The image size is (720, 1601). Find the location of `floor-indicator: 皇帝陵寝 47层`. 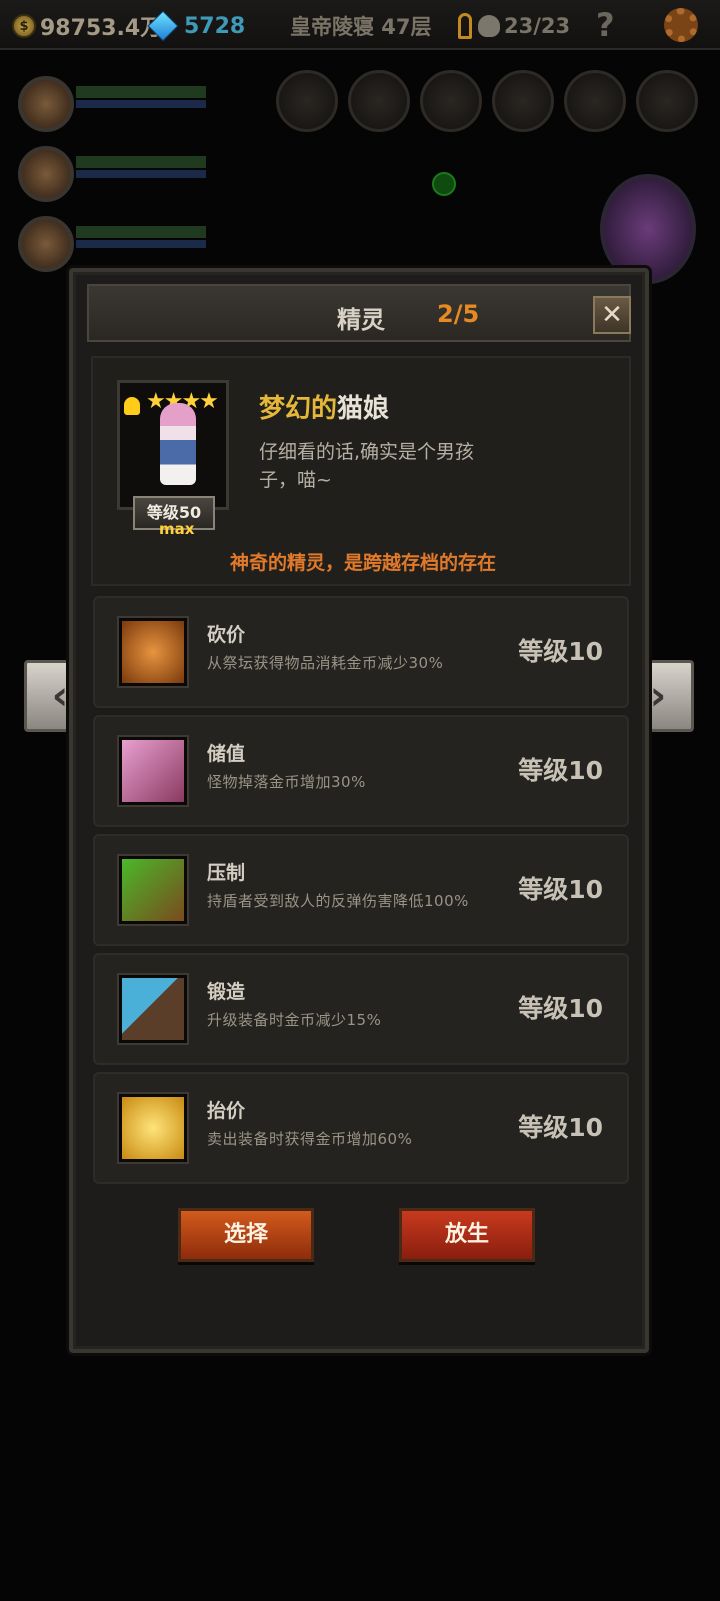

floor-indicator: 皇帝陵寝 47层 is located at coordinates (361, 26).